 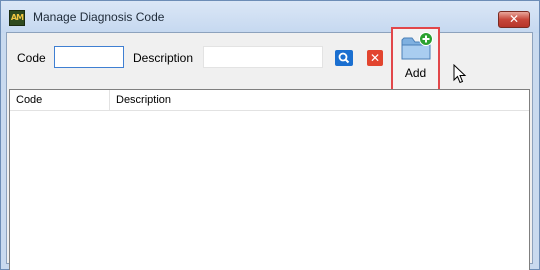 I want to click on description-input, so click(x=263, y=57).